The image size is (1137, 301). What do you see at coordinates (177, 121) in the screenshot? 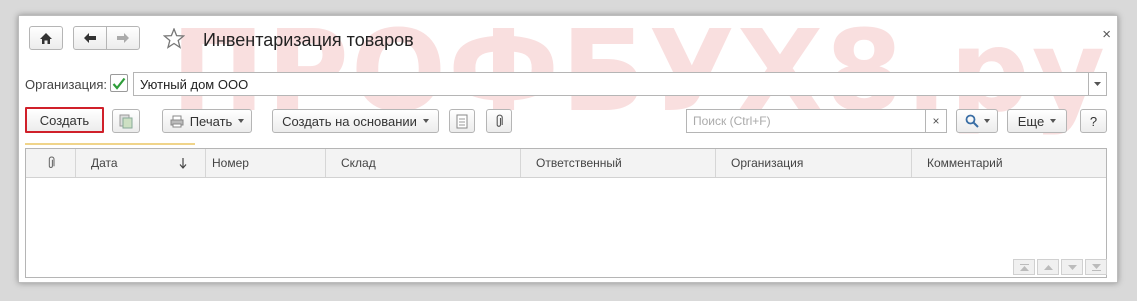
I see `printer-icon` at bounding box center [177, 121].